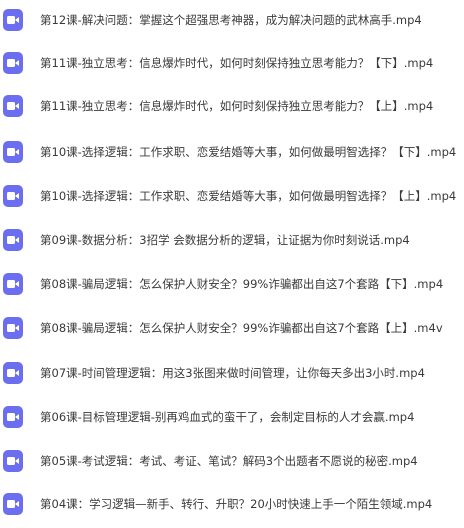 The width and height of the screenshot is (464, 528). Describe the element at coordinates (225, 240) in the screenshot. I see `file-name: 第09课-数据分析：3招学 会数据分析的逻辑，让证据为你时刻说话.mp4` at that location.